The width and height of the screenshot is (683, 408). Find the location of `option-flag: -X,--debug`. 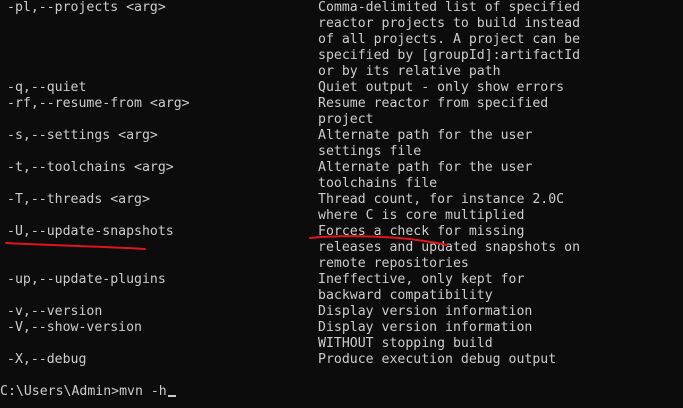

option-flag: -X,--debug is located at coordinates (47, 359).